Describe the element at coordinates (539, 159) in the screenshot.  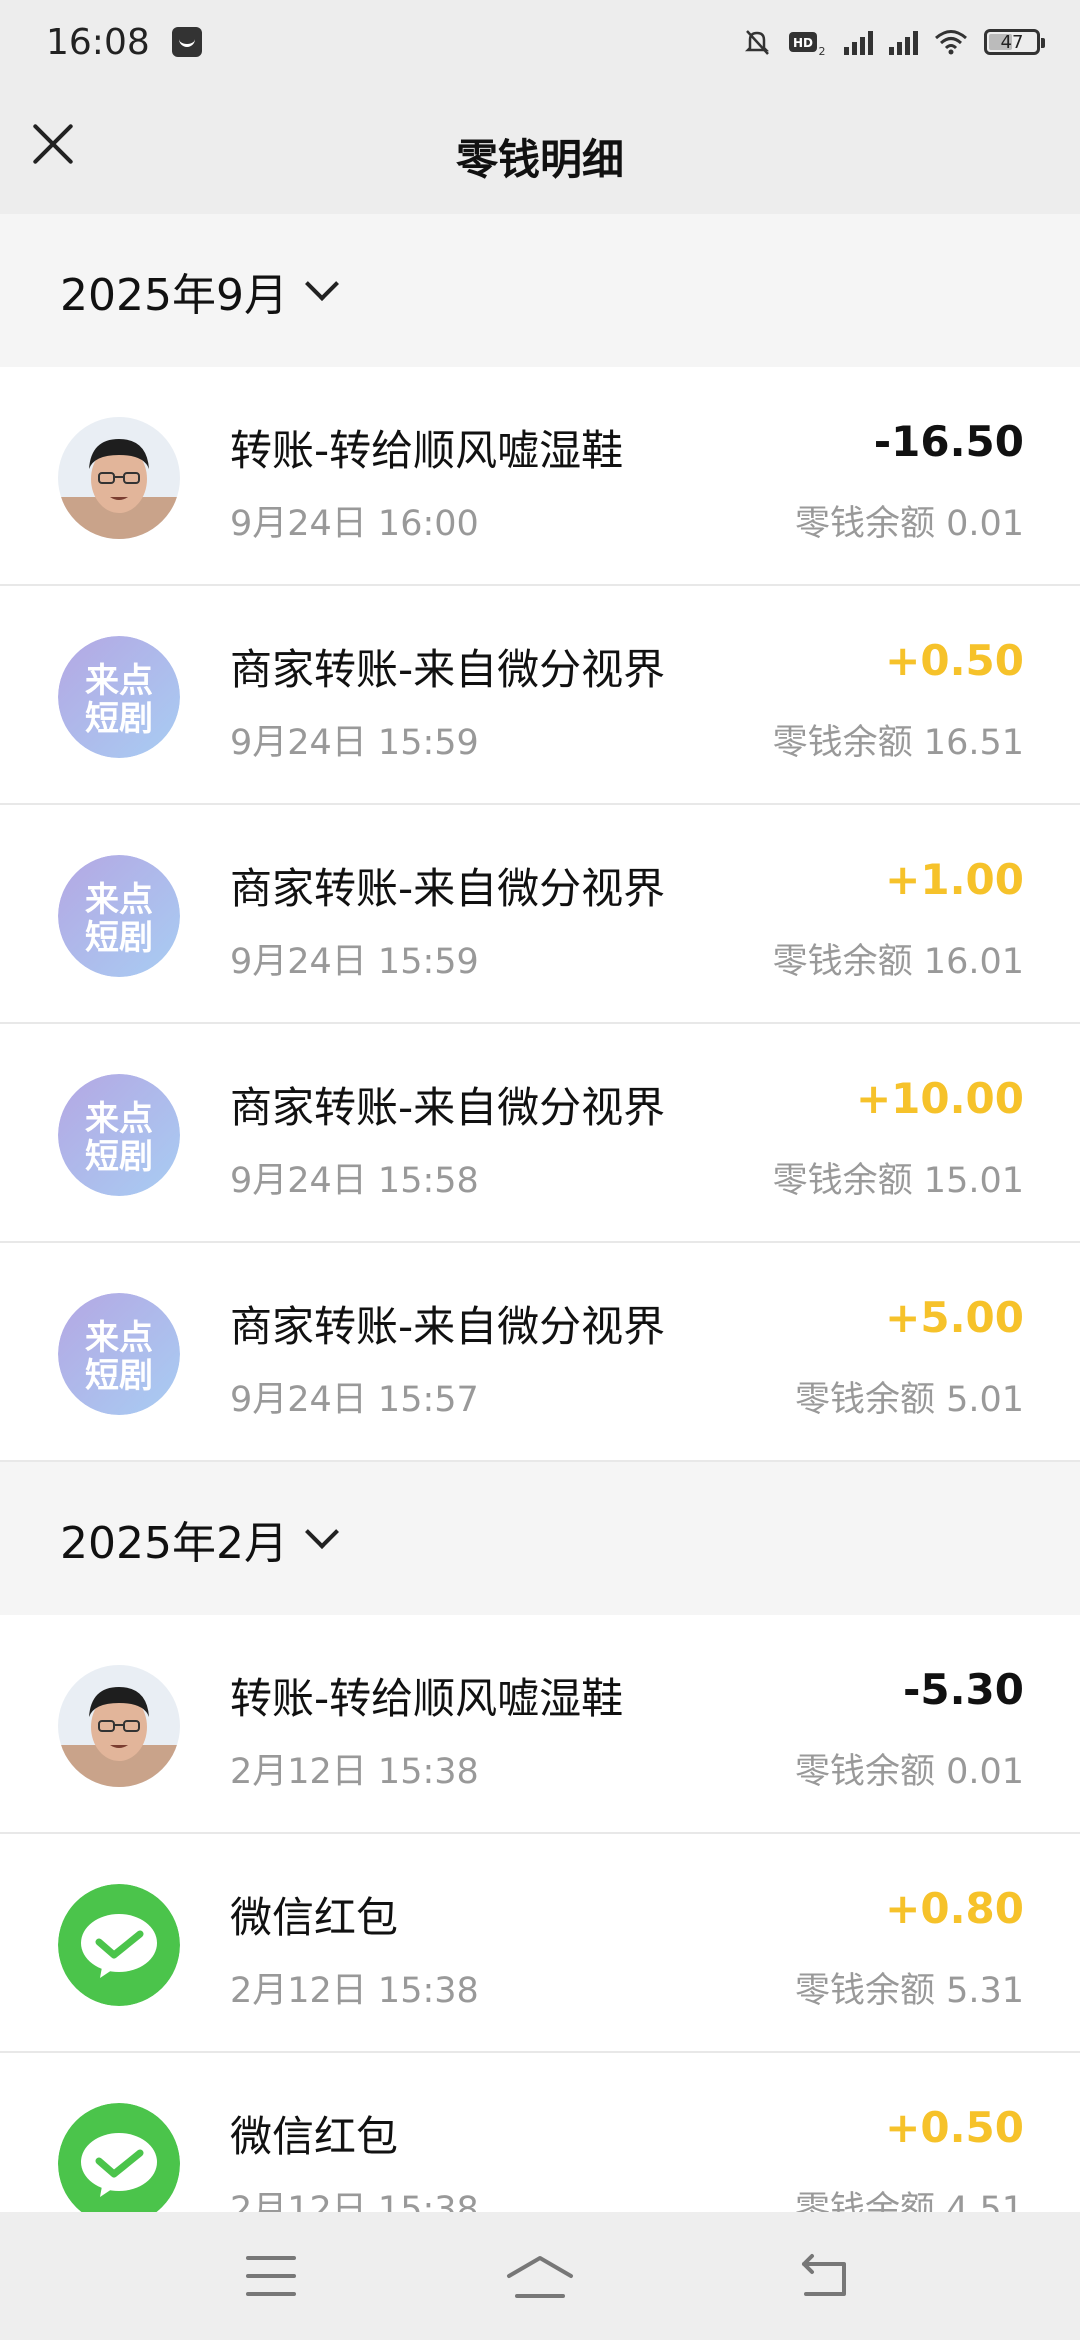
I see `page-title: 零钱明细` at that location.